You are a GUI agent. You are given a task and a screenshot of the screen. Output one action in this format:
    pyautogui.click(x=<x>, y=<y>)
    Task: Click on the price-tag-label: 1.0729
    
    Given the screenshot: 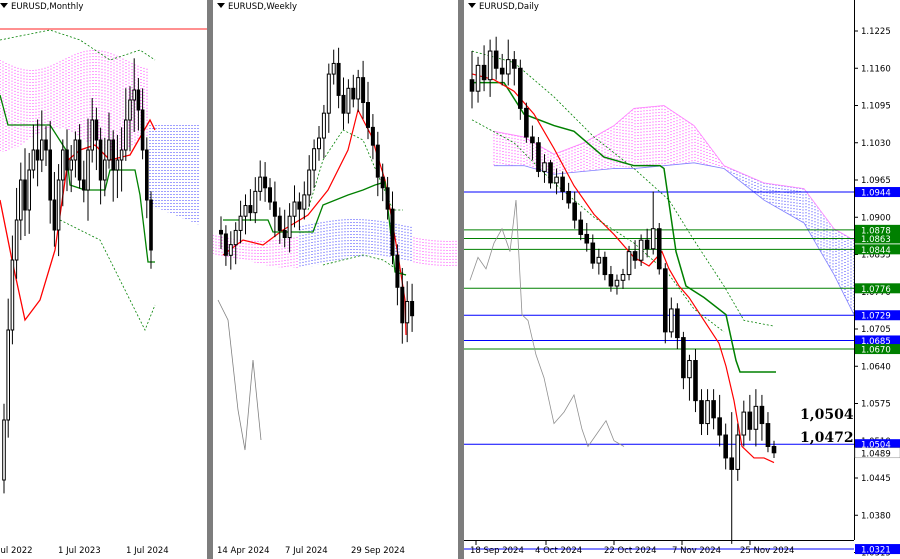 What is the action you would take?
    pyautogui.click(x=876, y=317)
    